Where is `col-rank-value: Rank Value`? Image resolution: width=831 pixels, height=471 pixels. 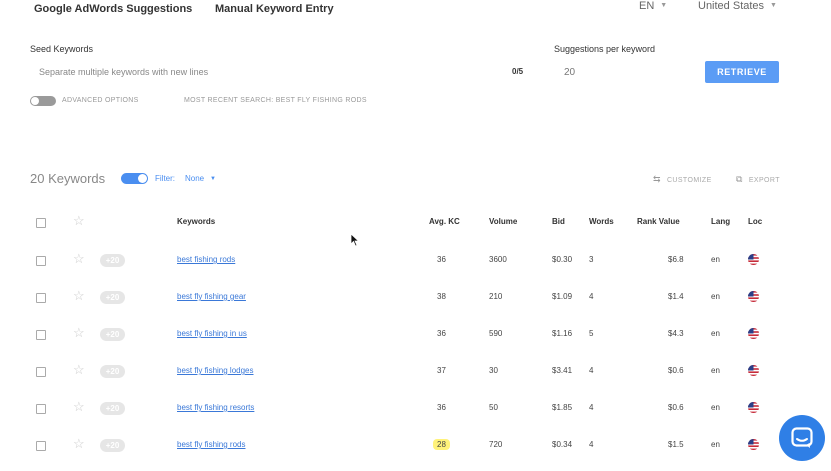 col-rank-value: Rank Value is located at coordinates (658, 221).